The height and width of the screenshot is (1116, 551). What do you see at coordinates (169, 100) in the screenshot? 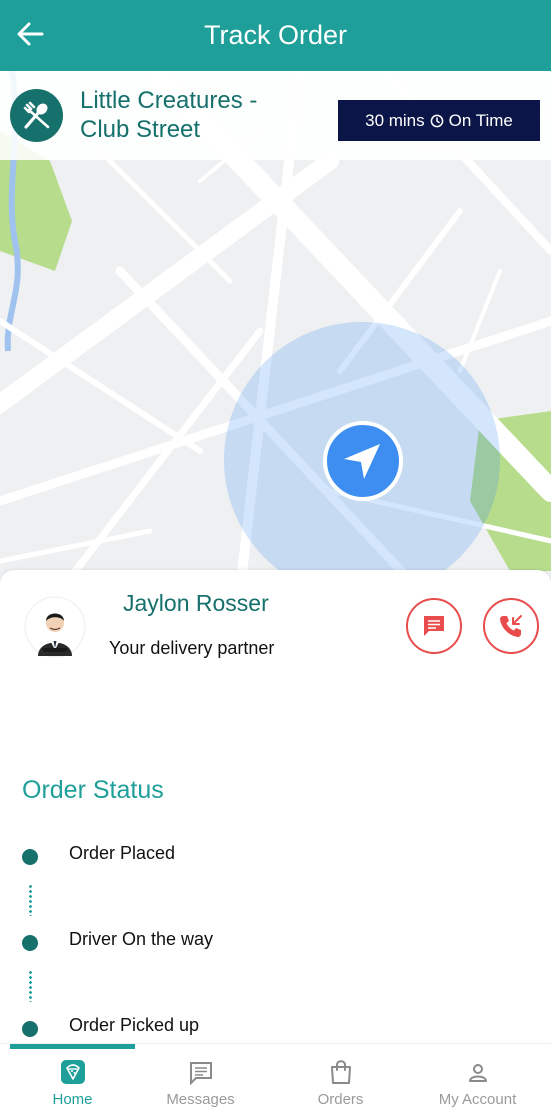
I see `restaurant-name-line1: Little Creatures -` at bounding box center [169, 100].